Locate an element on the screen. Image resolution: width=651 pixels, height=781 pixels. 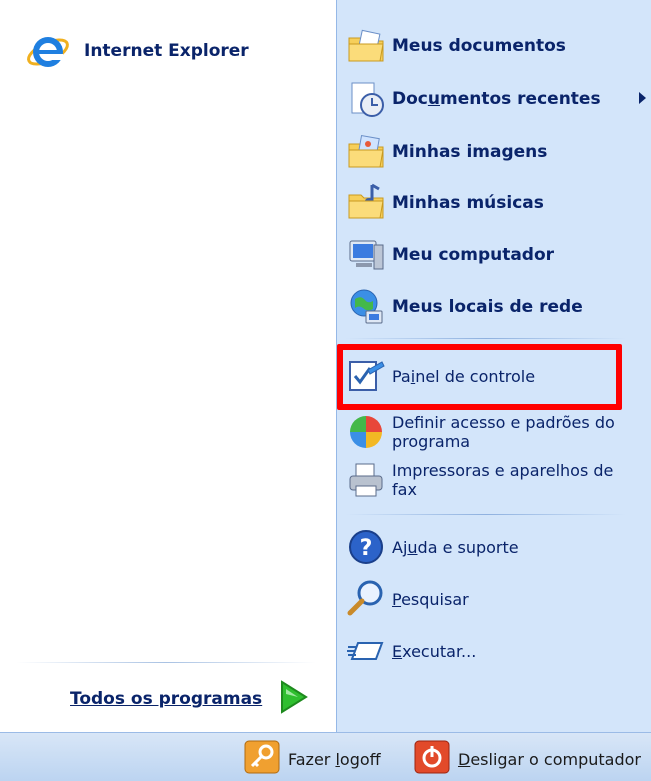
my-network-places-item: Meus locais de rede is located at coordinates (464, 307).